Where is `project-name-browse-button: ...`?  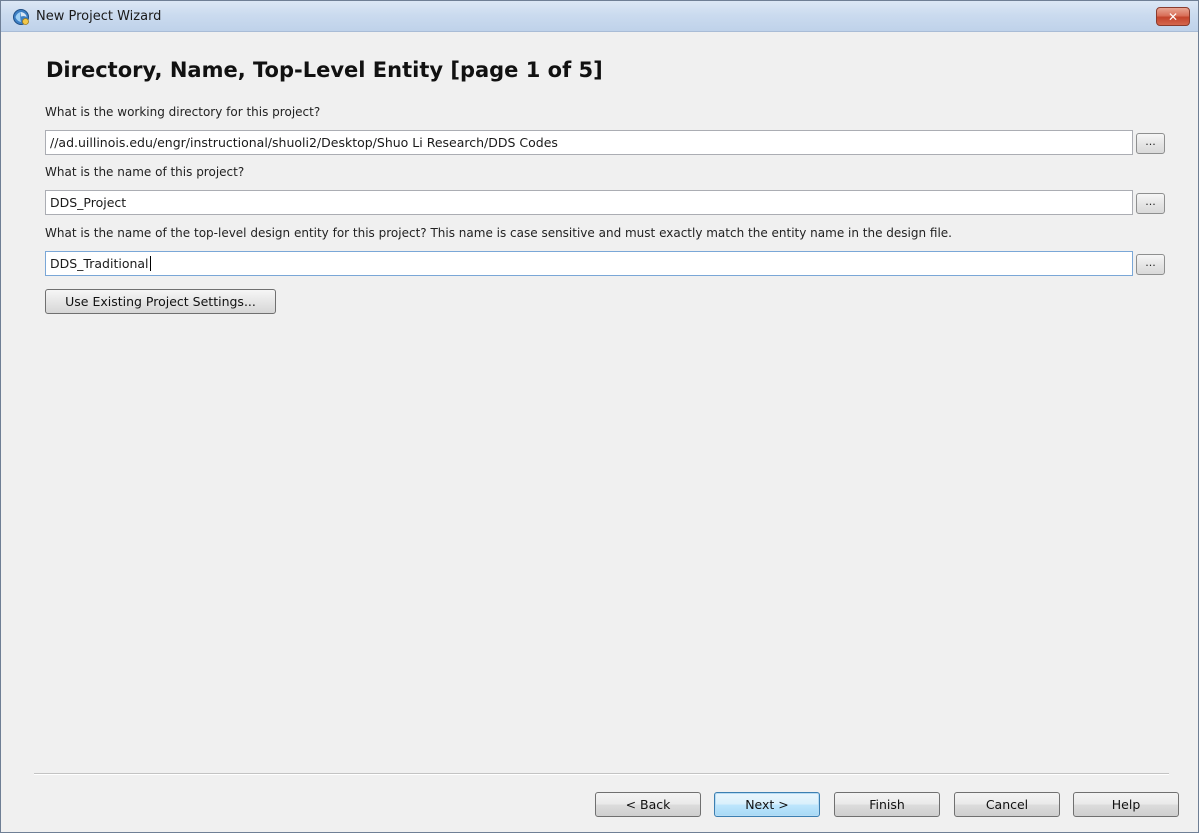
project-name-browse-button: ... is located at coordinates (1150, 203).